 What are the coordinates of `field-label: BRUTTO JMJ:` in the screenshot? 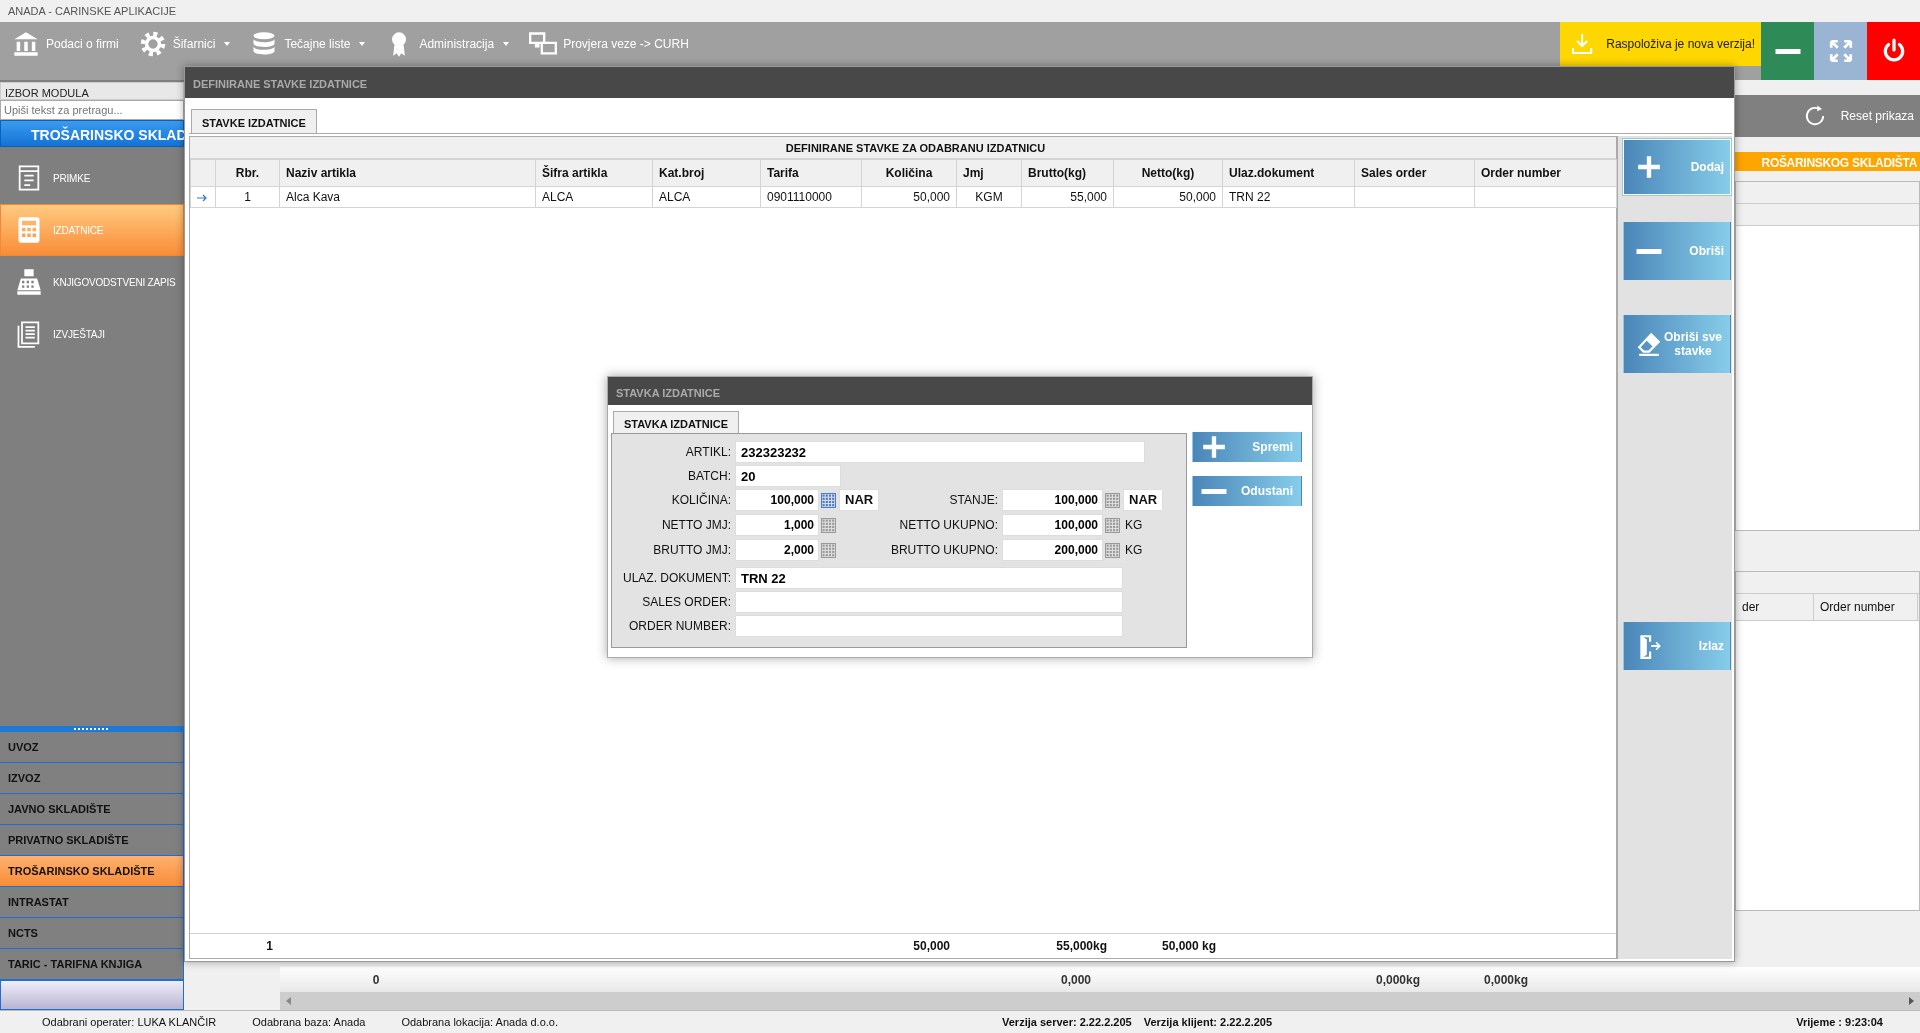 It's located at (692, 550).